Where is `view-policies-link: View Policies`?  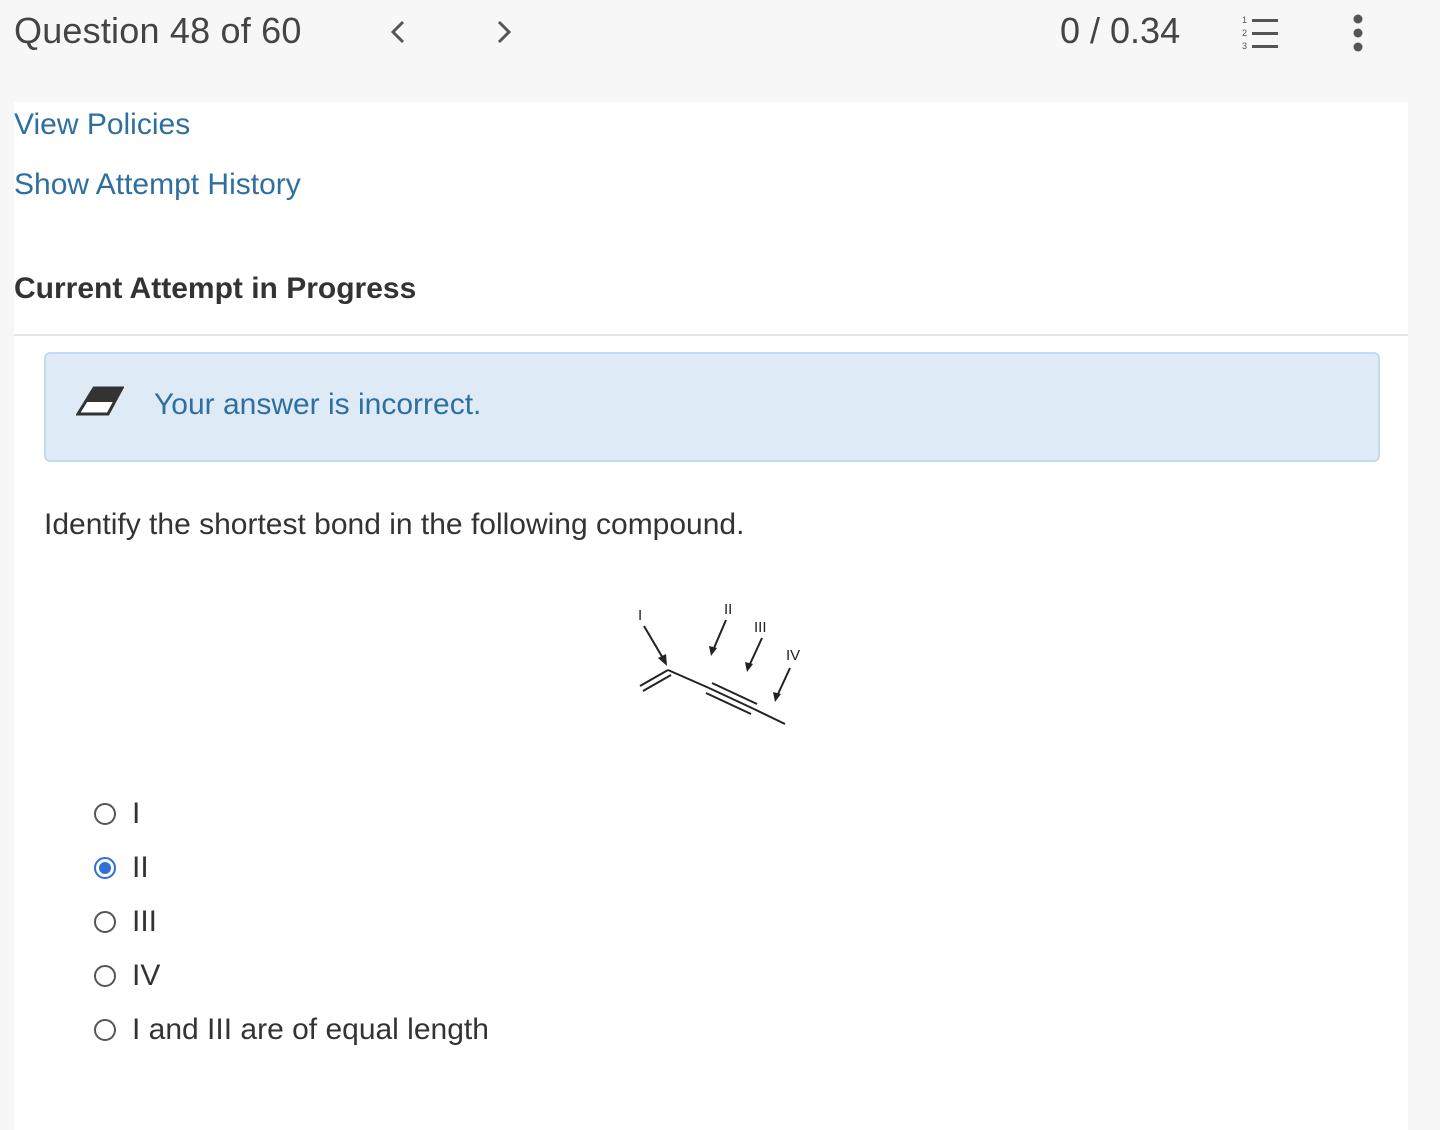
view-policies-link: View Policies is located at coordinates (102, 125).